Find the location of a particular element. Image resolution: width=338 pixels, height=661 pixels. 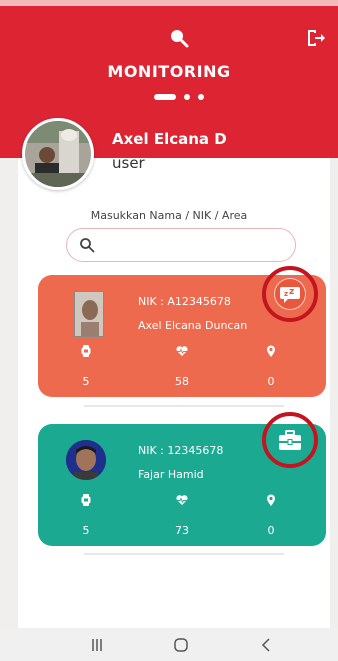

card-name: Fajar Hamid is located at coordinates (171, 474).